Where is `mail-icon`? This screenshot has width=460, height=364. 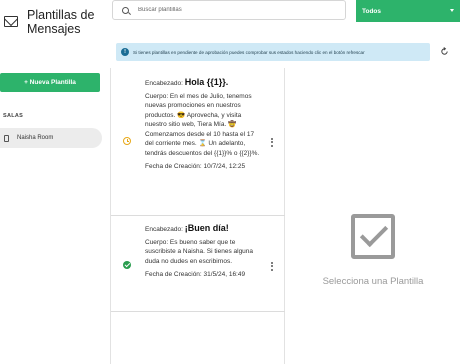
mail-icon is located at coordinates (11, 21).